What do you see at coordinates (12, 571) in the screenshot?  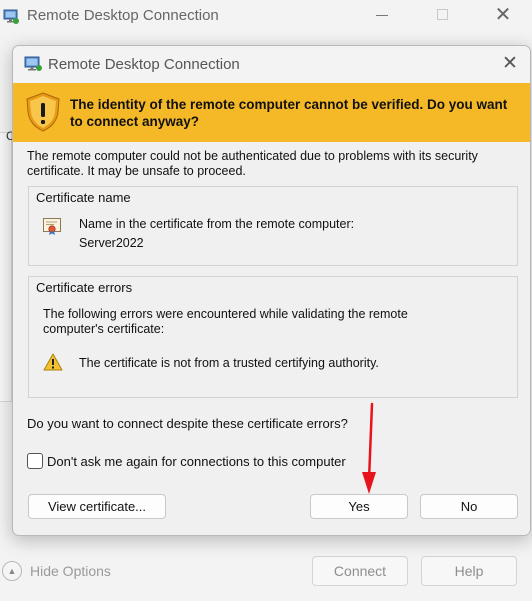 I see `chevron-up-icon: ▲` at bounding box center [12, 571].